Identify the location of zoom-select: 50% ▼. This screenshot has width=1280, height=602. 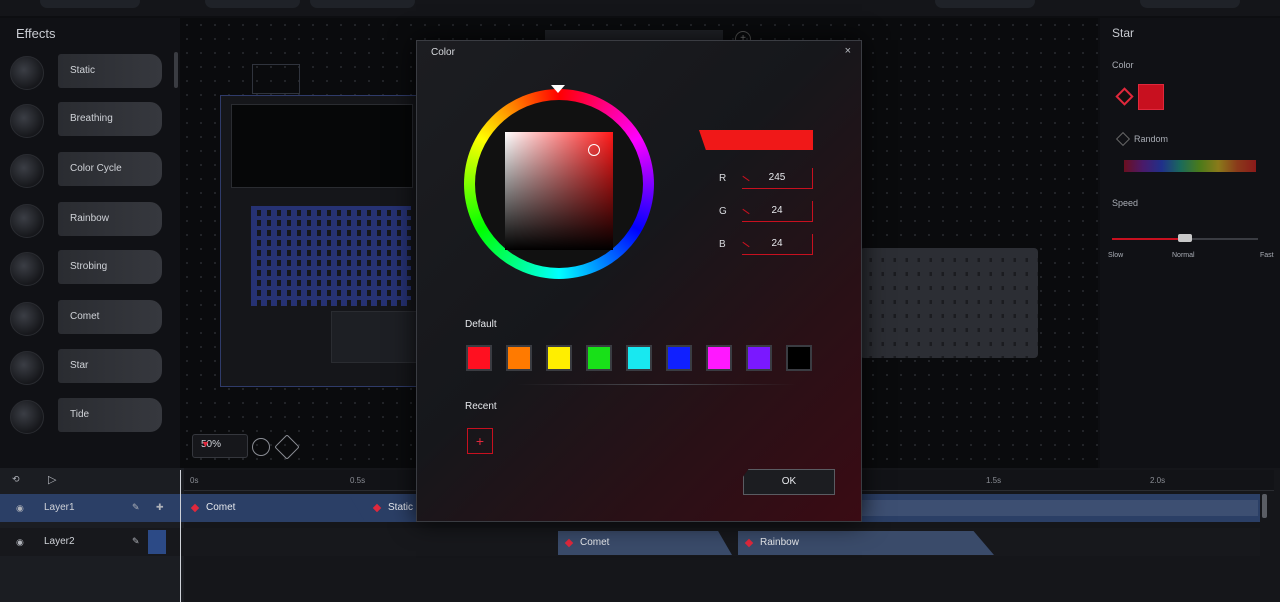
(220, 446).